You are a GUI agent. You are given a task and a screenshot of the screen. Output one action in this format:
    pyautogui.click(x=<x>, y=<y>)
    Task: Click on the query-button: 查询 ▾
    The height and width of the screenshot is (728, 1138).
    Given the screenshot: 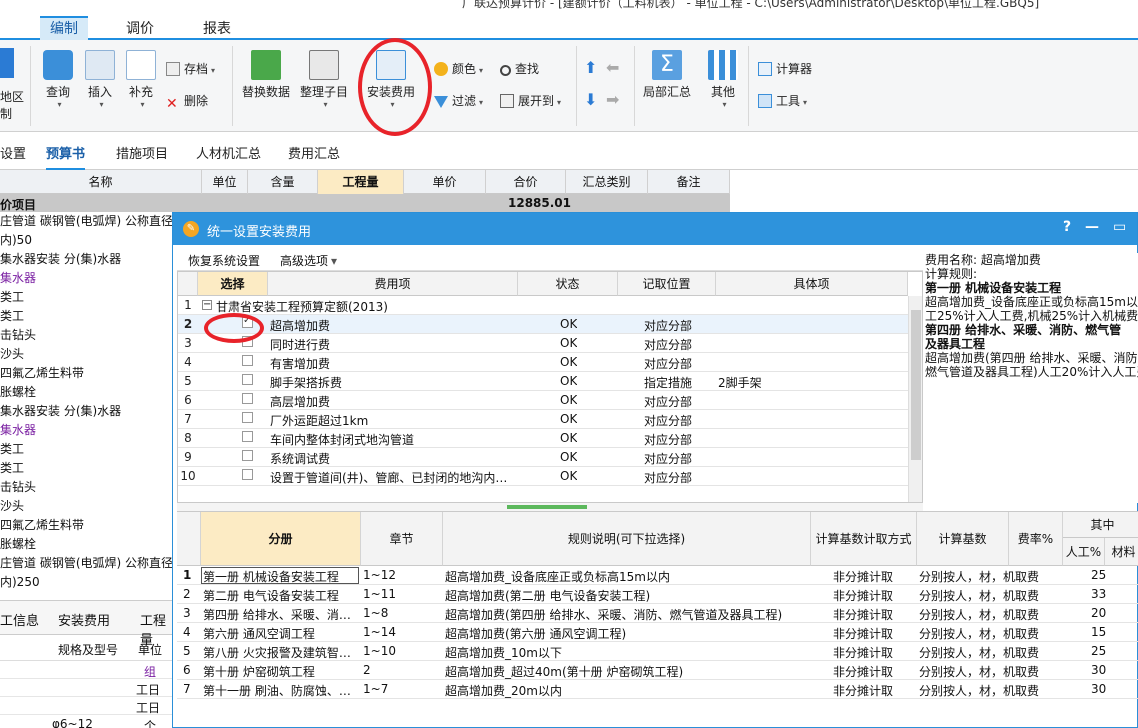 What is the action you would take?
    pyautogui.click(x=58, y=79)
    